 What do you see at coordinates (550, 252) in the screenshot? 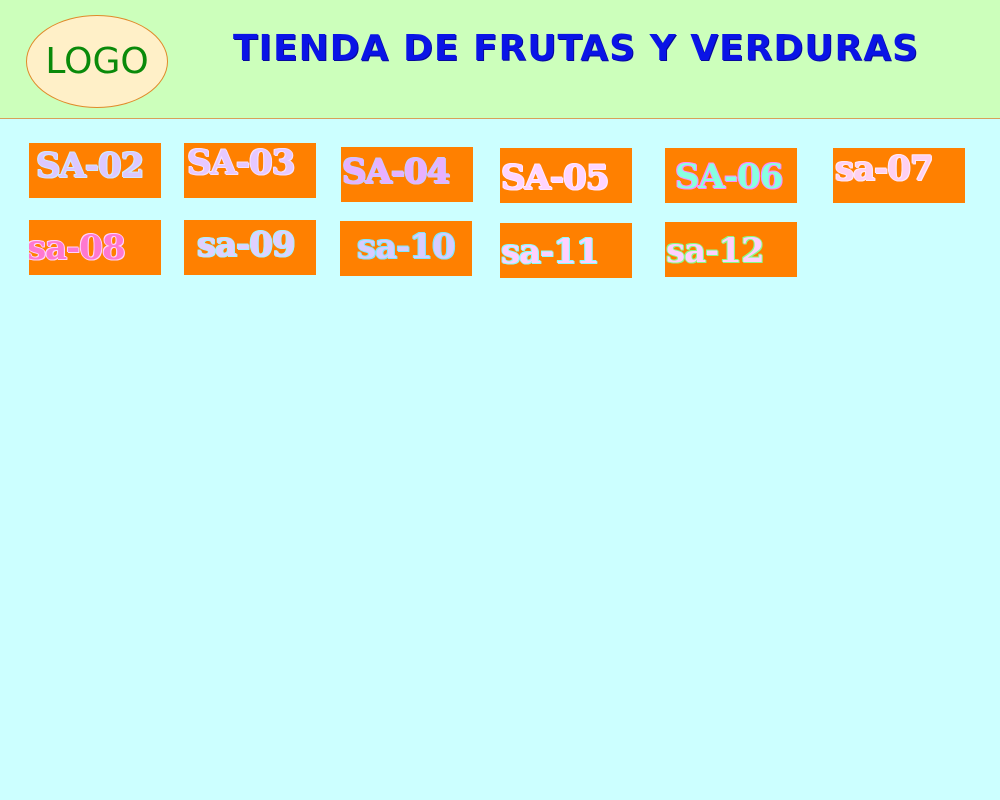
I see `product-tile-label: sa-11` at bounding box center [550, 252].